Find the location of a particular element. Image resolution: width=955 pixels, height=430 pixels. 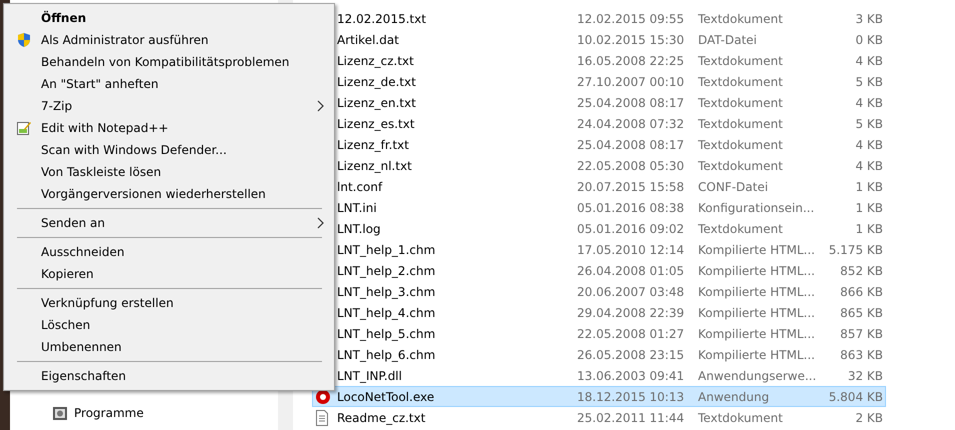

file-size: 866 KB is located at coordinates (861, 291).